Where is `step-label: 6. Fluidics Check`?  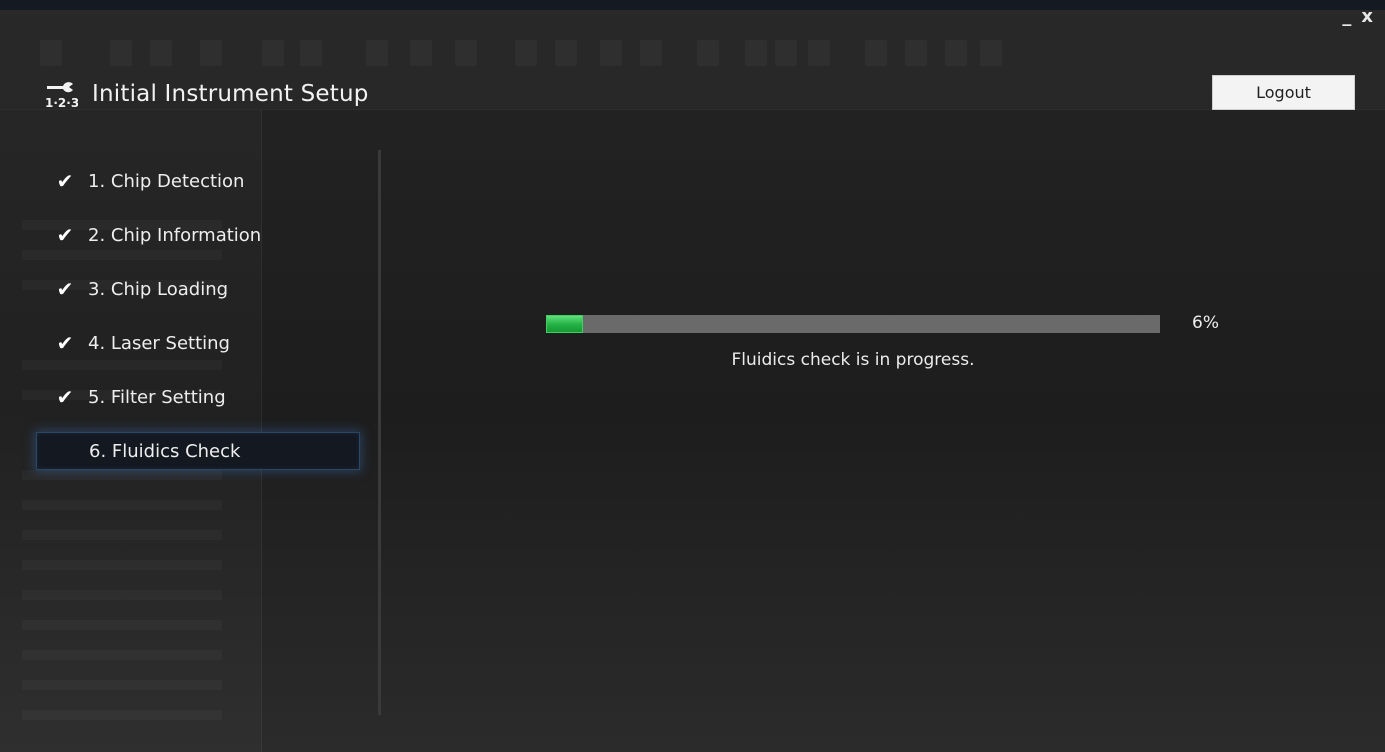 step-label: 6. Fluidics Check is located at coordinates (165, 451).